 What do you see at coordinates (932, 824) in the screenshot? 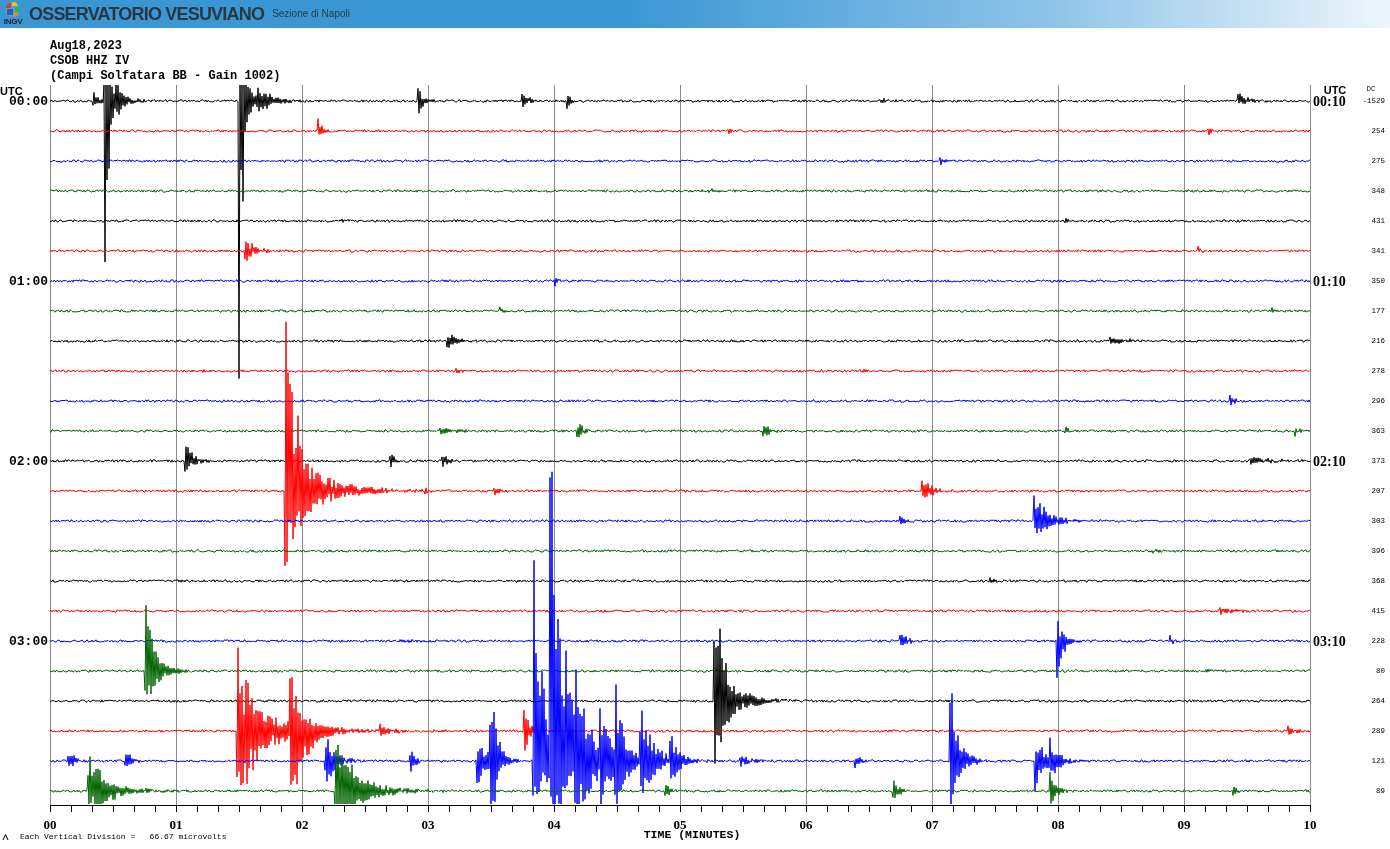
I see `axis-tick-label: 07` at bounding box center [932, 824].